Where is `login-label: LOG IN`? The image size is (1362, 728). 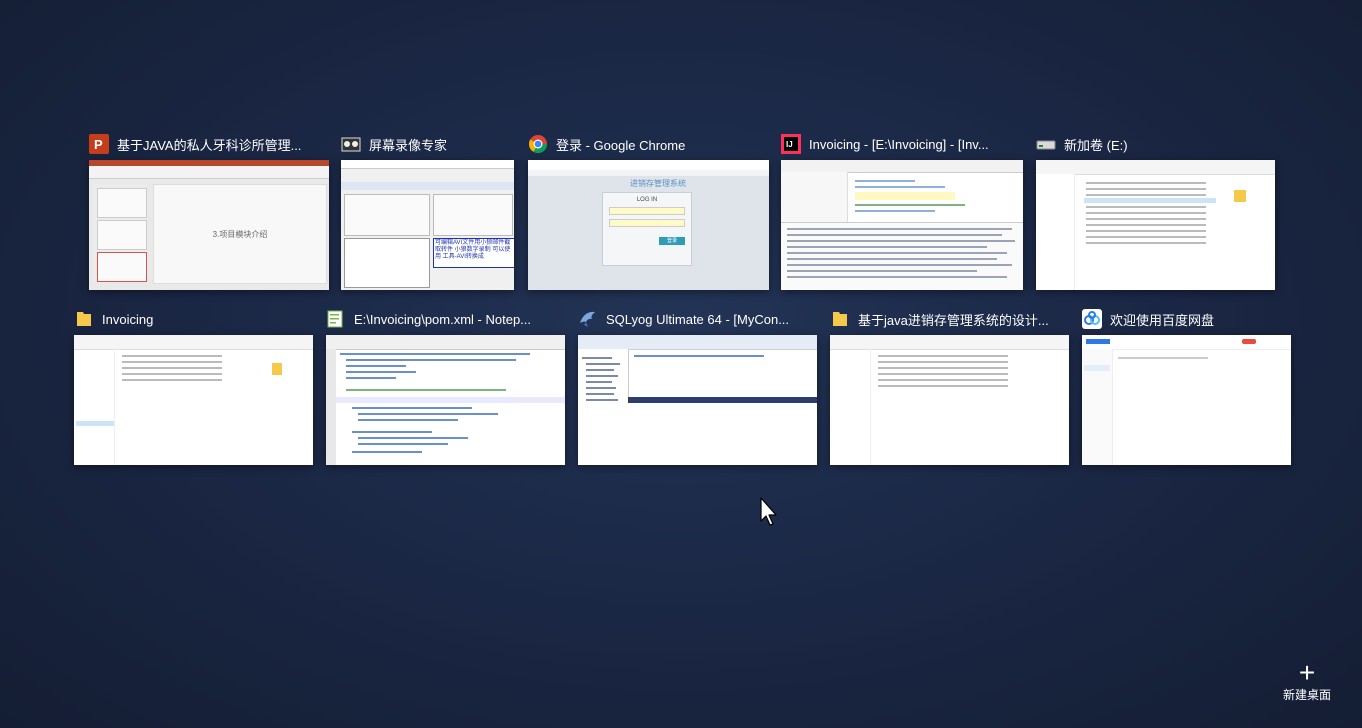 login-label: LOG IN is located at coordinates (647, 200).